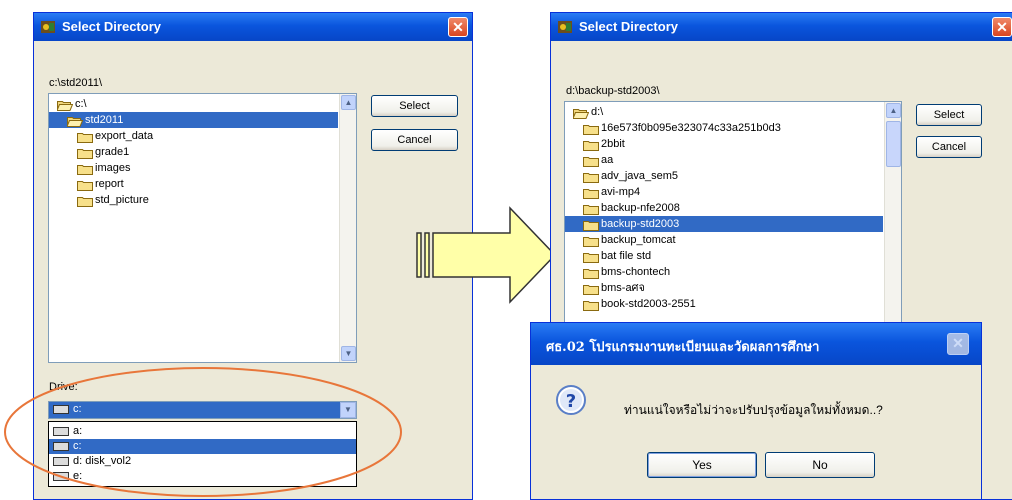 This screenshot has height=500, width=1012. I want to click on right-close-button: ✕, so click(1002, 27).